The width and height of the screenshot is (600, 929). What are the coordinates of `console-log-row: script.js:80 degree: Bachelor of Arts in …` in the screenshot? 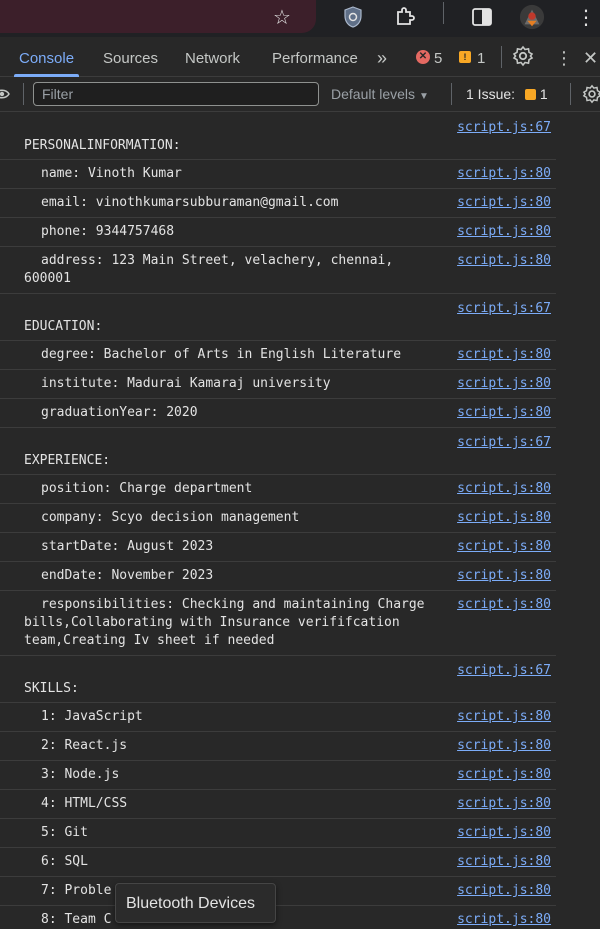 It's located at (278, 355).